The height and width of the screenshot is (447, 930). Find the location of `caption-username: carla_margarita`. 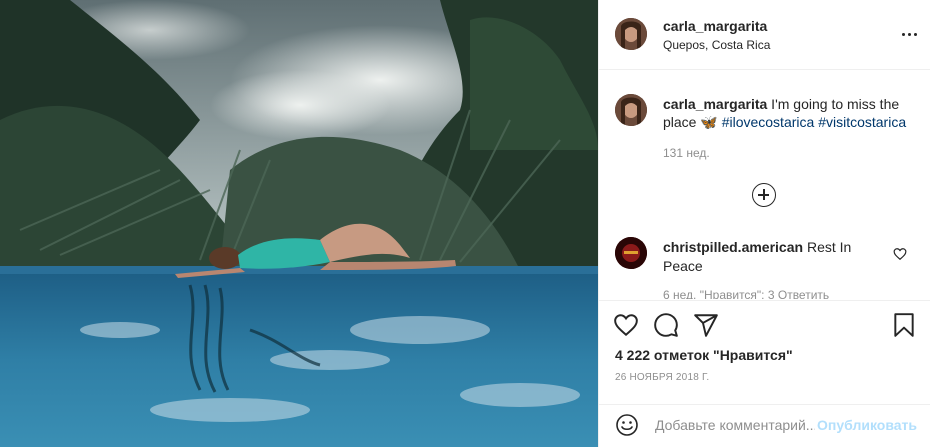

caption-username: carla_margarita is located at coordinates (715, 104).